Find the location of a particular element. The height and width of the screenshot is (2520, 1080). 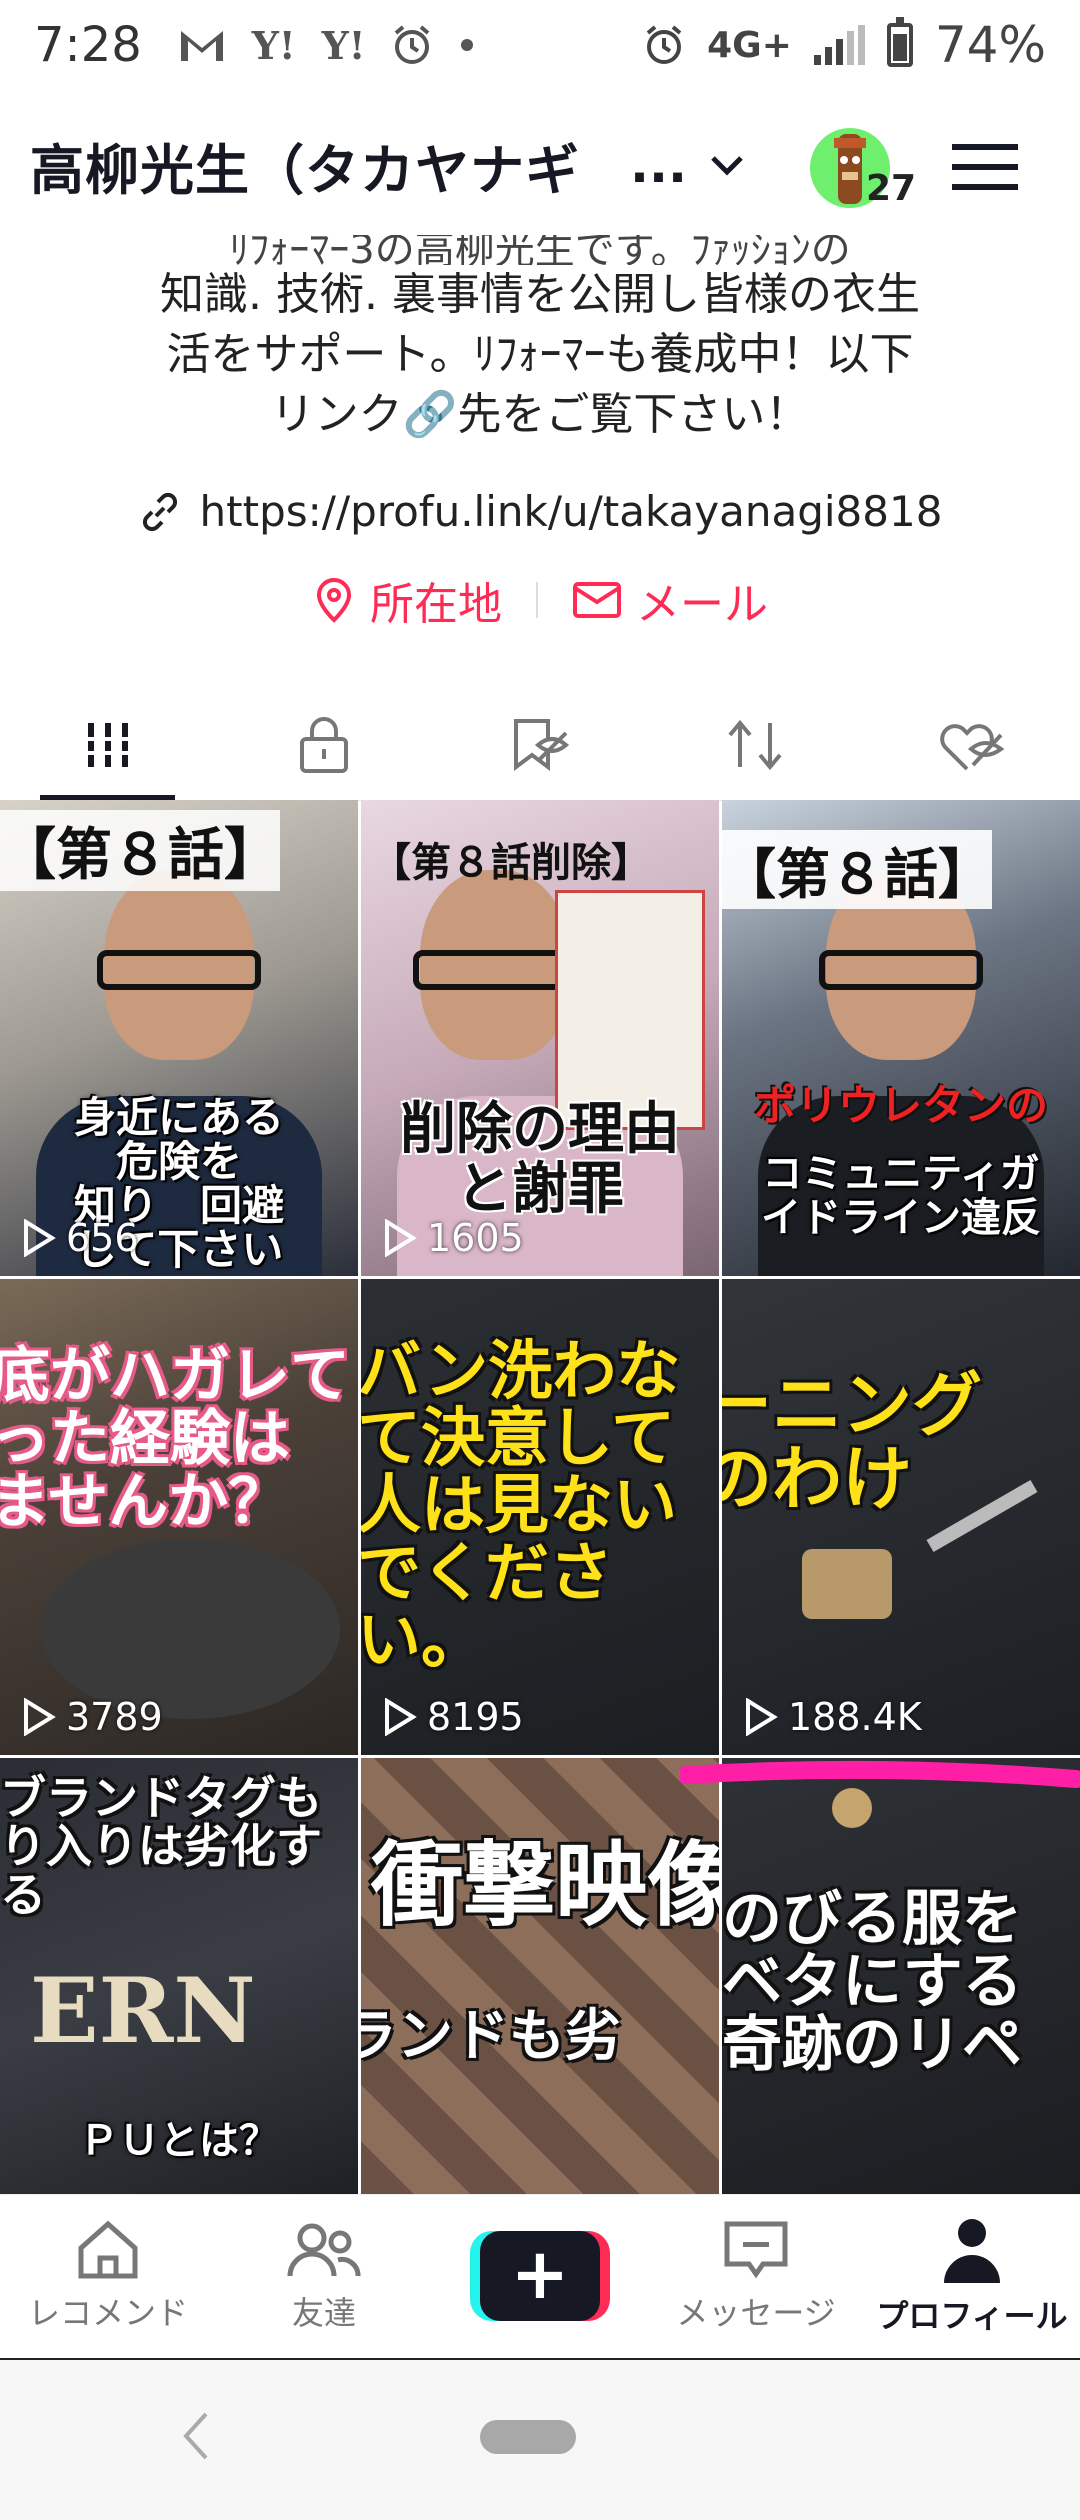

tab-favorites is located at coordinates (540, 745).